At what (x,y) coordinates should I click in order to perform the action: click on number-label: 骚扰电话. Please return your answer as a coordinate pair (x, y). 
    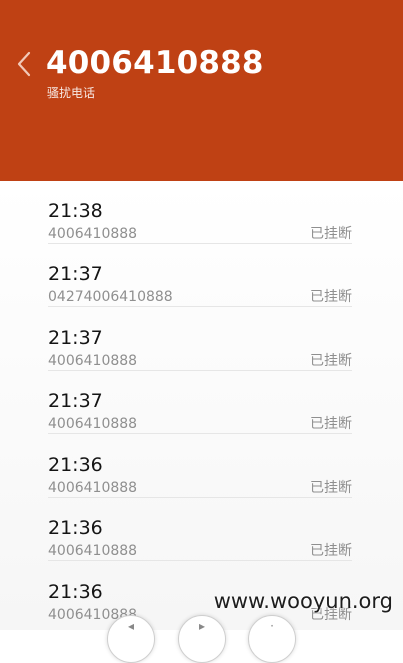
    Looking at the image, I should click on (71, 93).